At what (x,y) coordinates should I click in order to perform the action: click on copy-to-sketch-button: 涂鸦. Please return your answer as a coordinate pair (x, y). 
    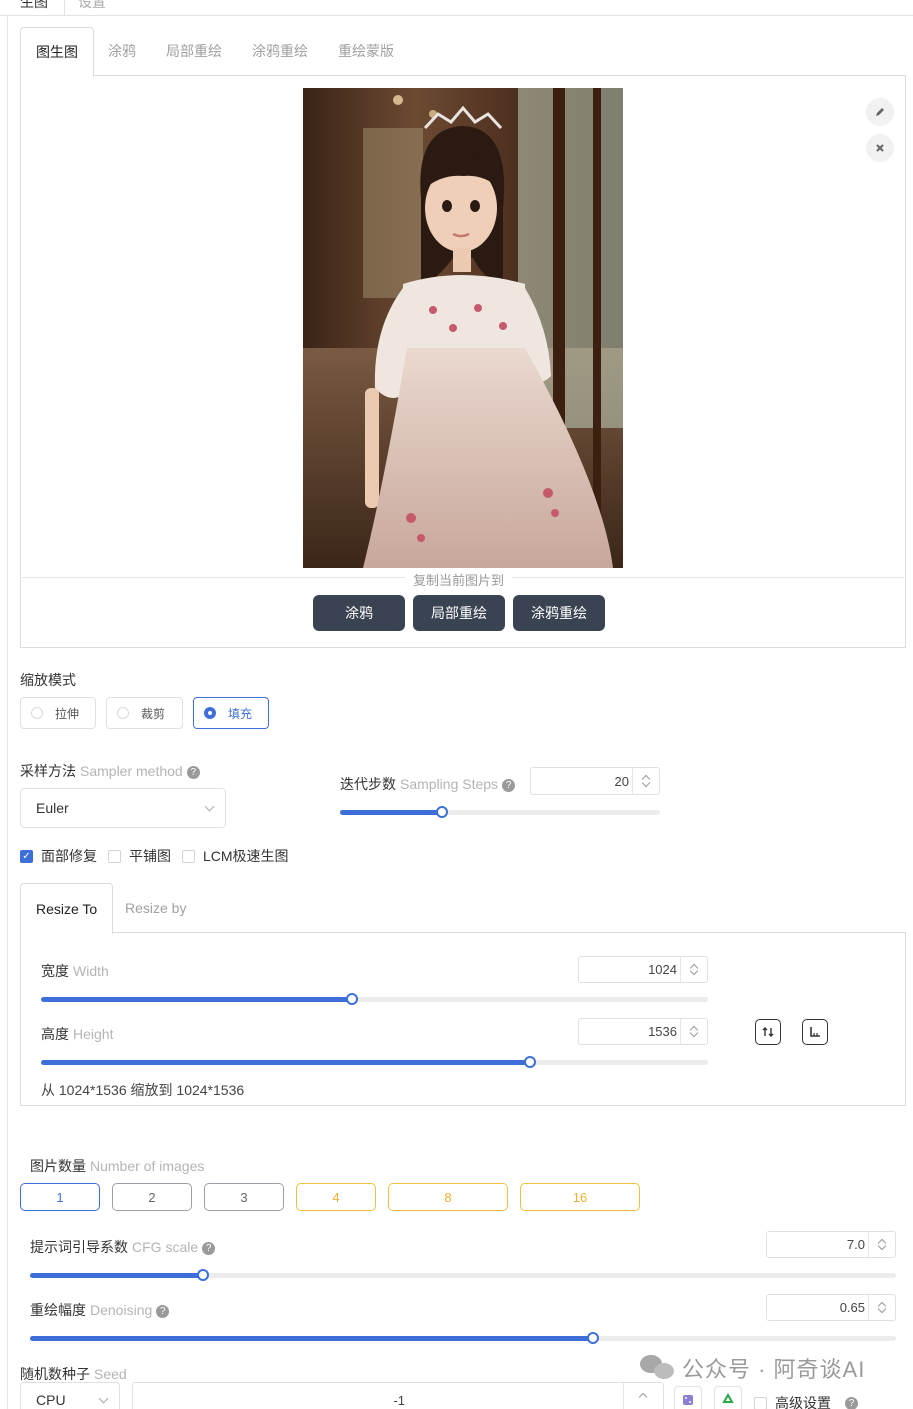
    Looking at the image, I should click on (359, 613).